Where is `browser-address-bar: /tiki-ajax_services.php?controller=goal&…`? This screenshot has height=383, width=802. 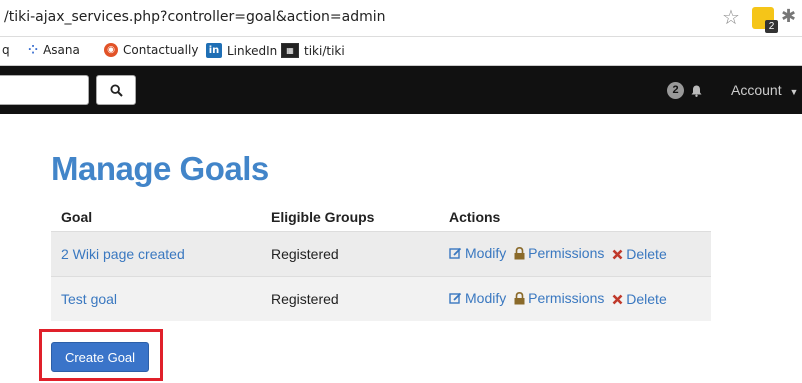 browser-address-bar: /tiki-ajax_services.php?controller=goal&… is located at coordinates (401, 18).